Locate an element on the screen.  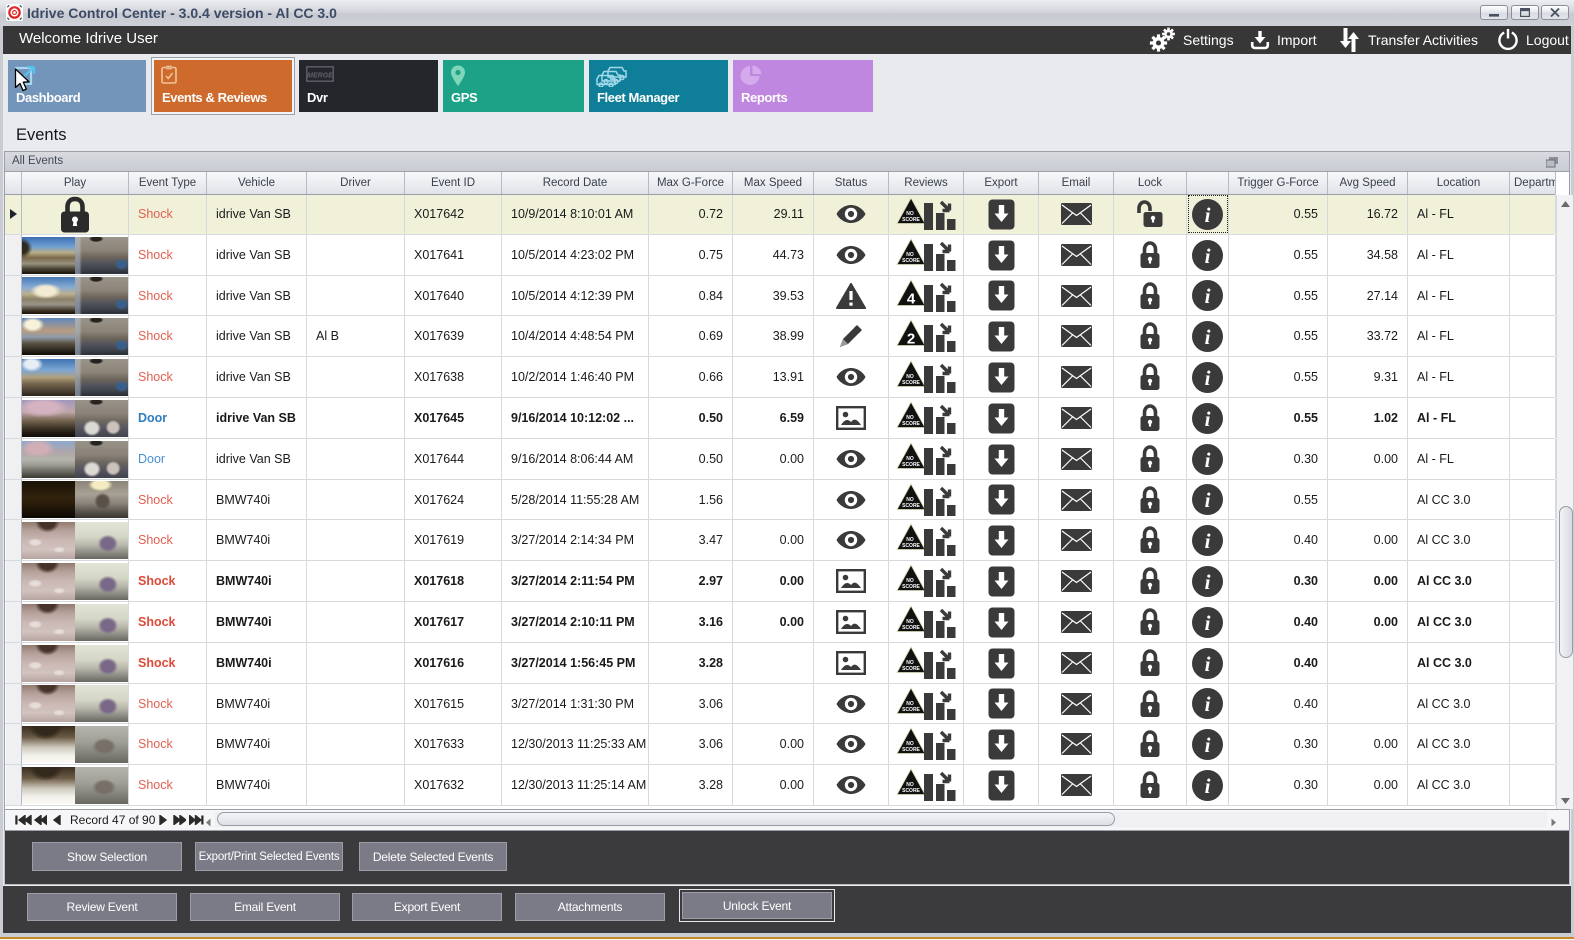
svg-text: MERGE is located at coordinates (320, 76).